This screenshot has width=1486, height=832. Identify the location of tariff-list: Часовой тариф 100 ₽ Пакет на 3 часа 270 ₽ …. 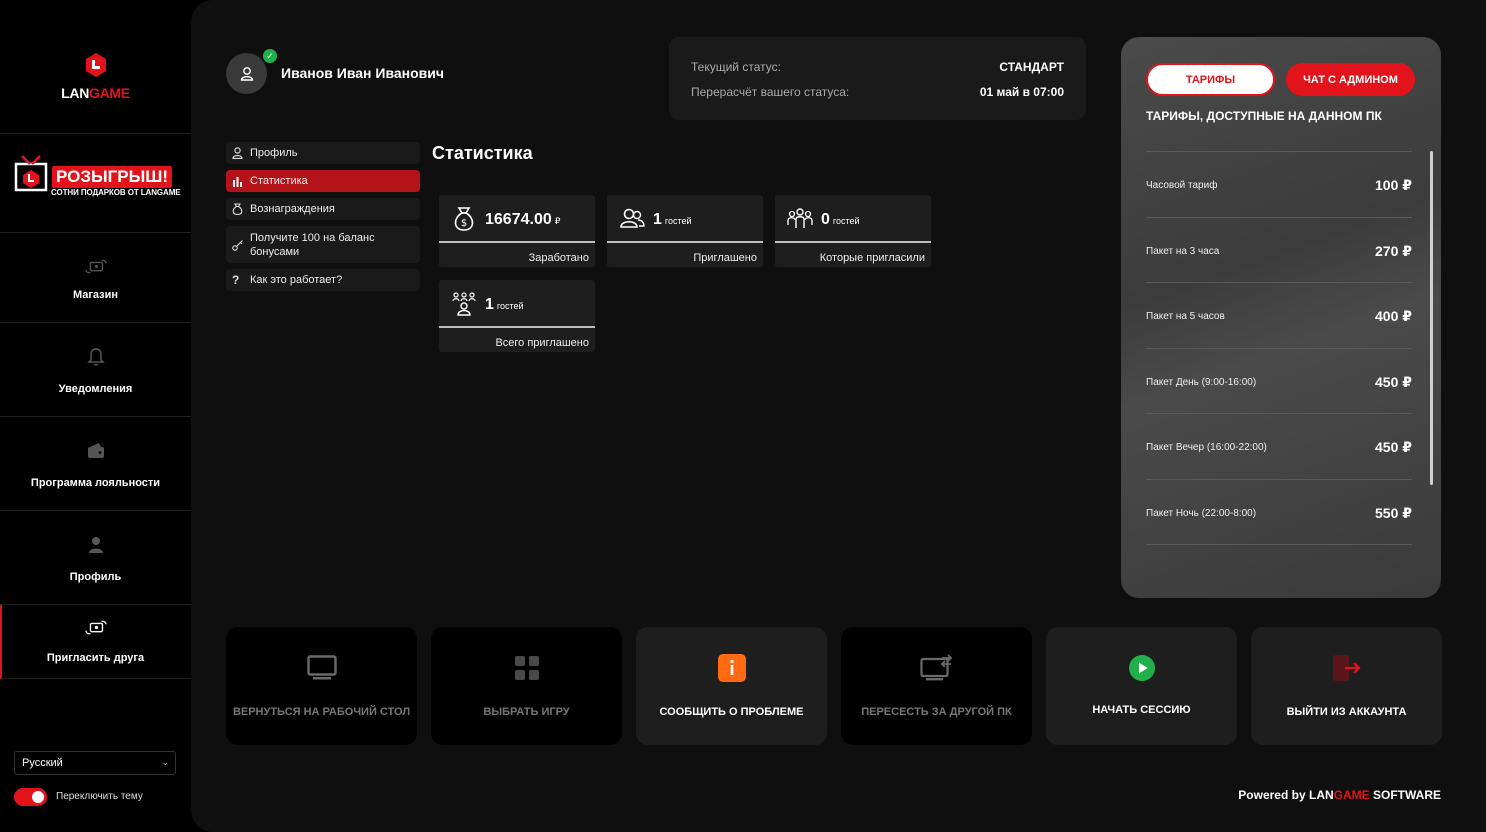
(1279, 348).